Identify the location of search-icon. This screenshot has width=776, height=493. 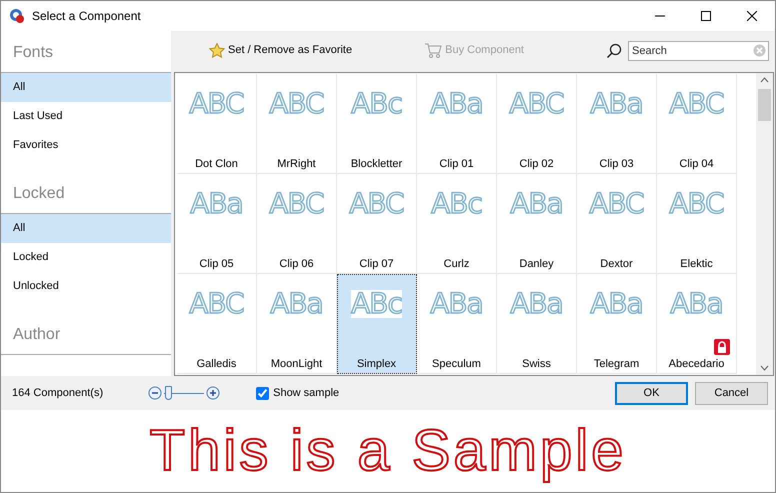
(614, 50).